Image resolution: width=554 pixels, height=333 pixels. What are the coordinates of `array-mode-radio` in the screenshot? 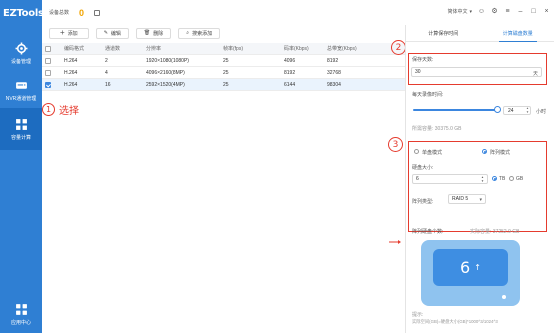 It's located at (484, 151).